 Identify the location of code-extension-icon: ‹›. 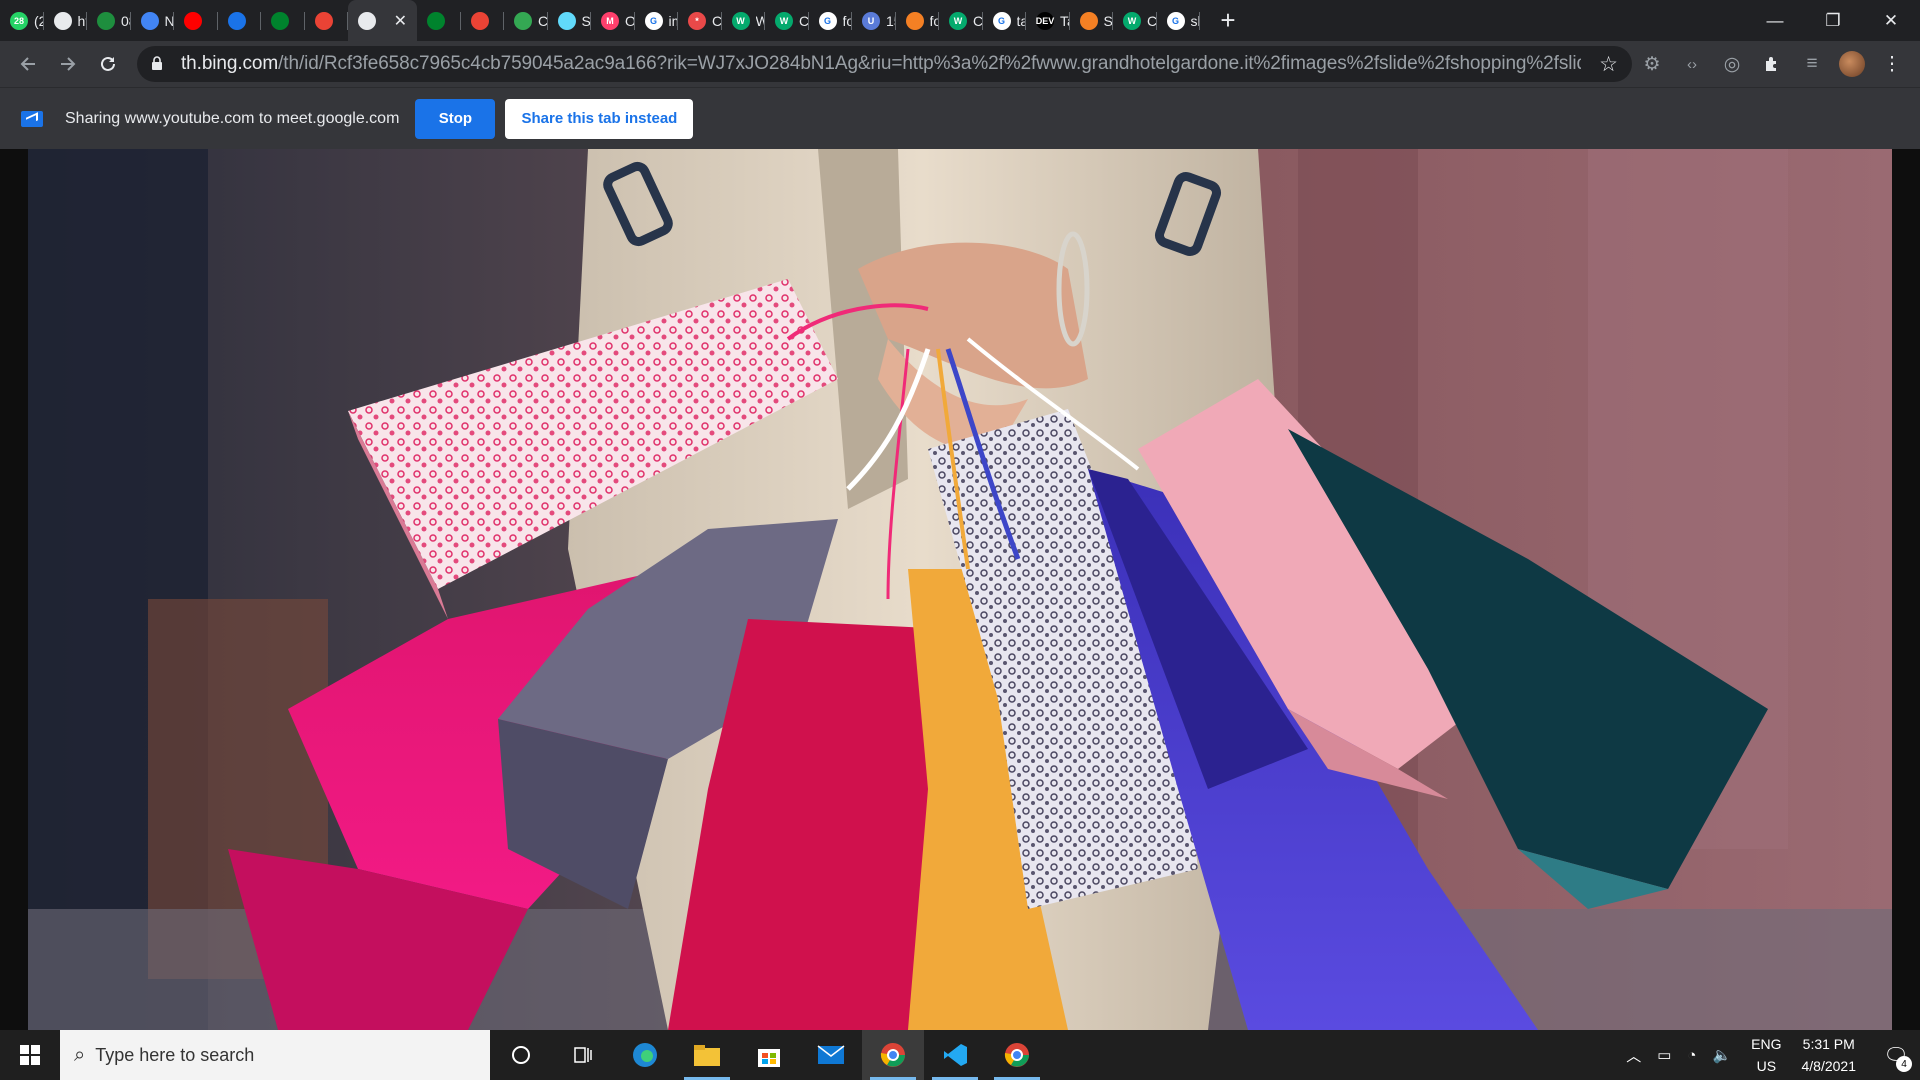
(1692, 64).